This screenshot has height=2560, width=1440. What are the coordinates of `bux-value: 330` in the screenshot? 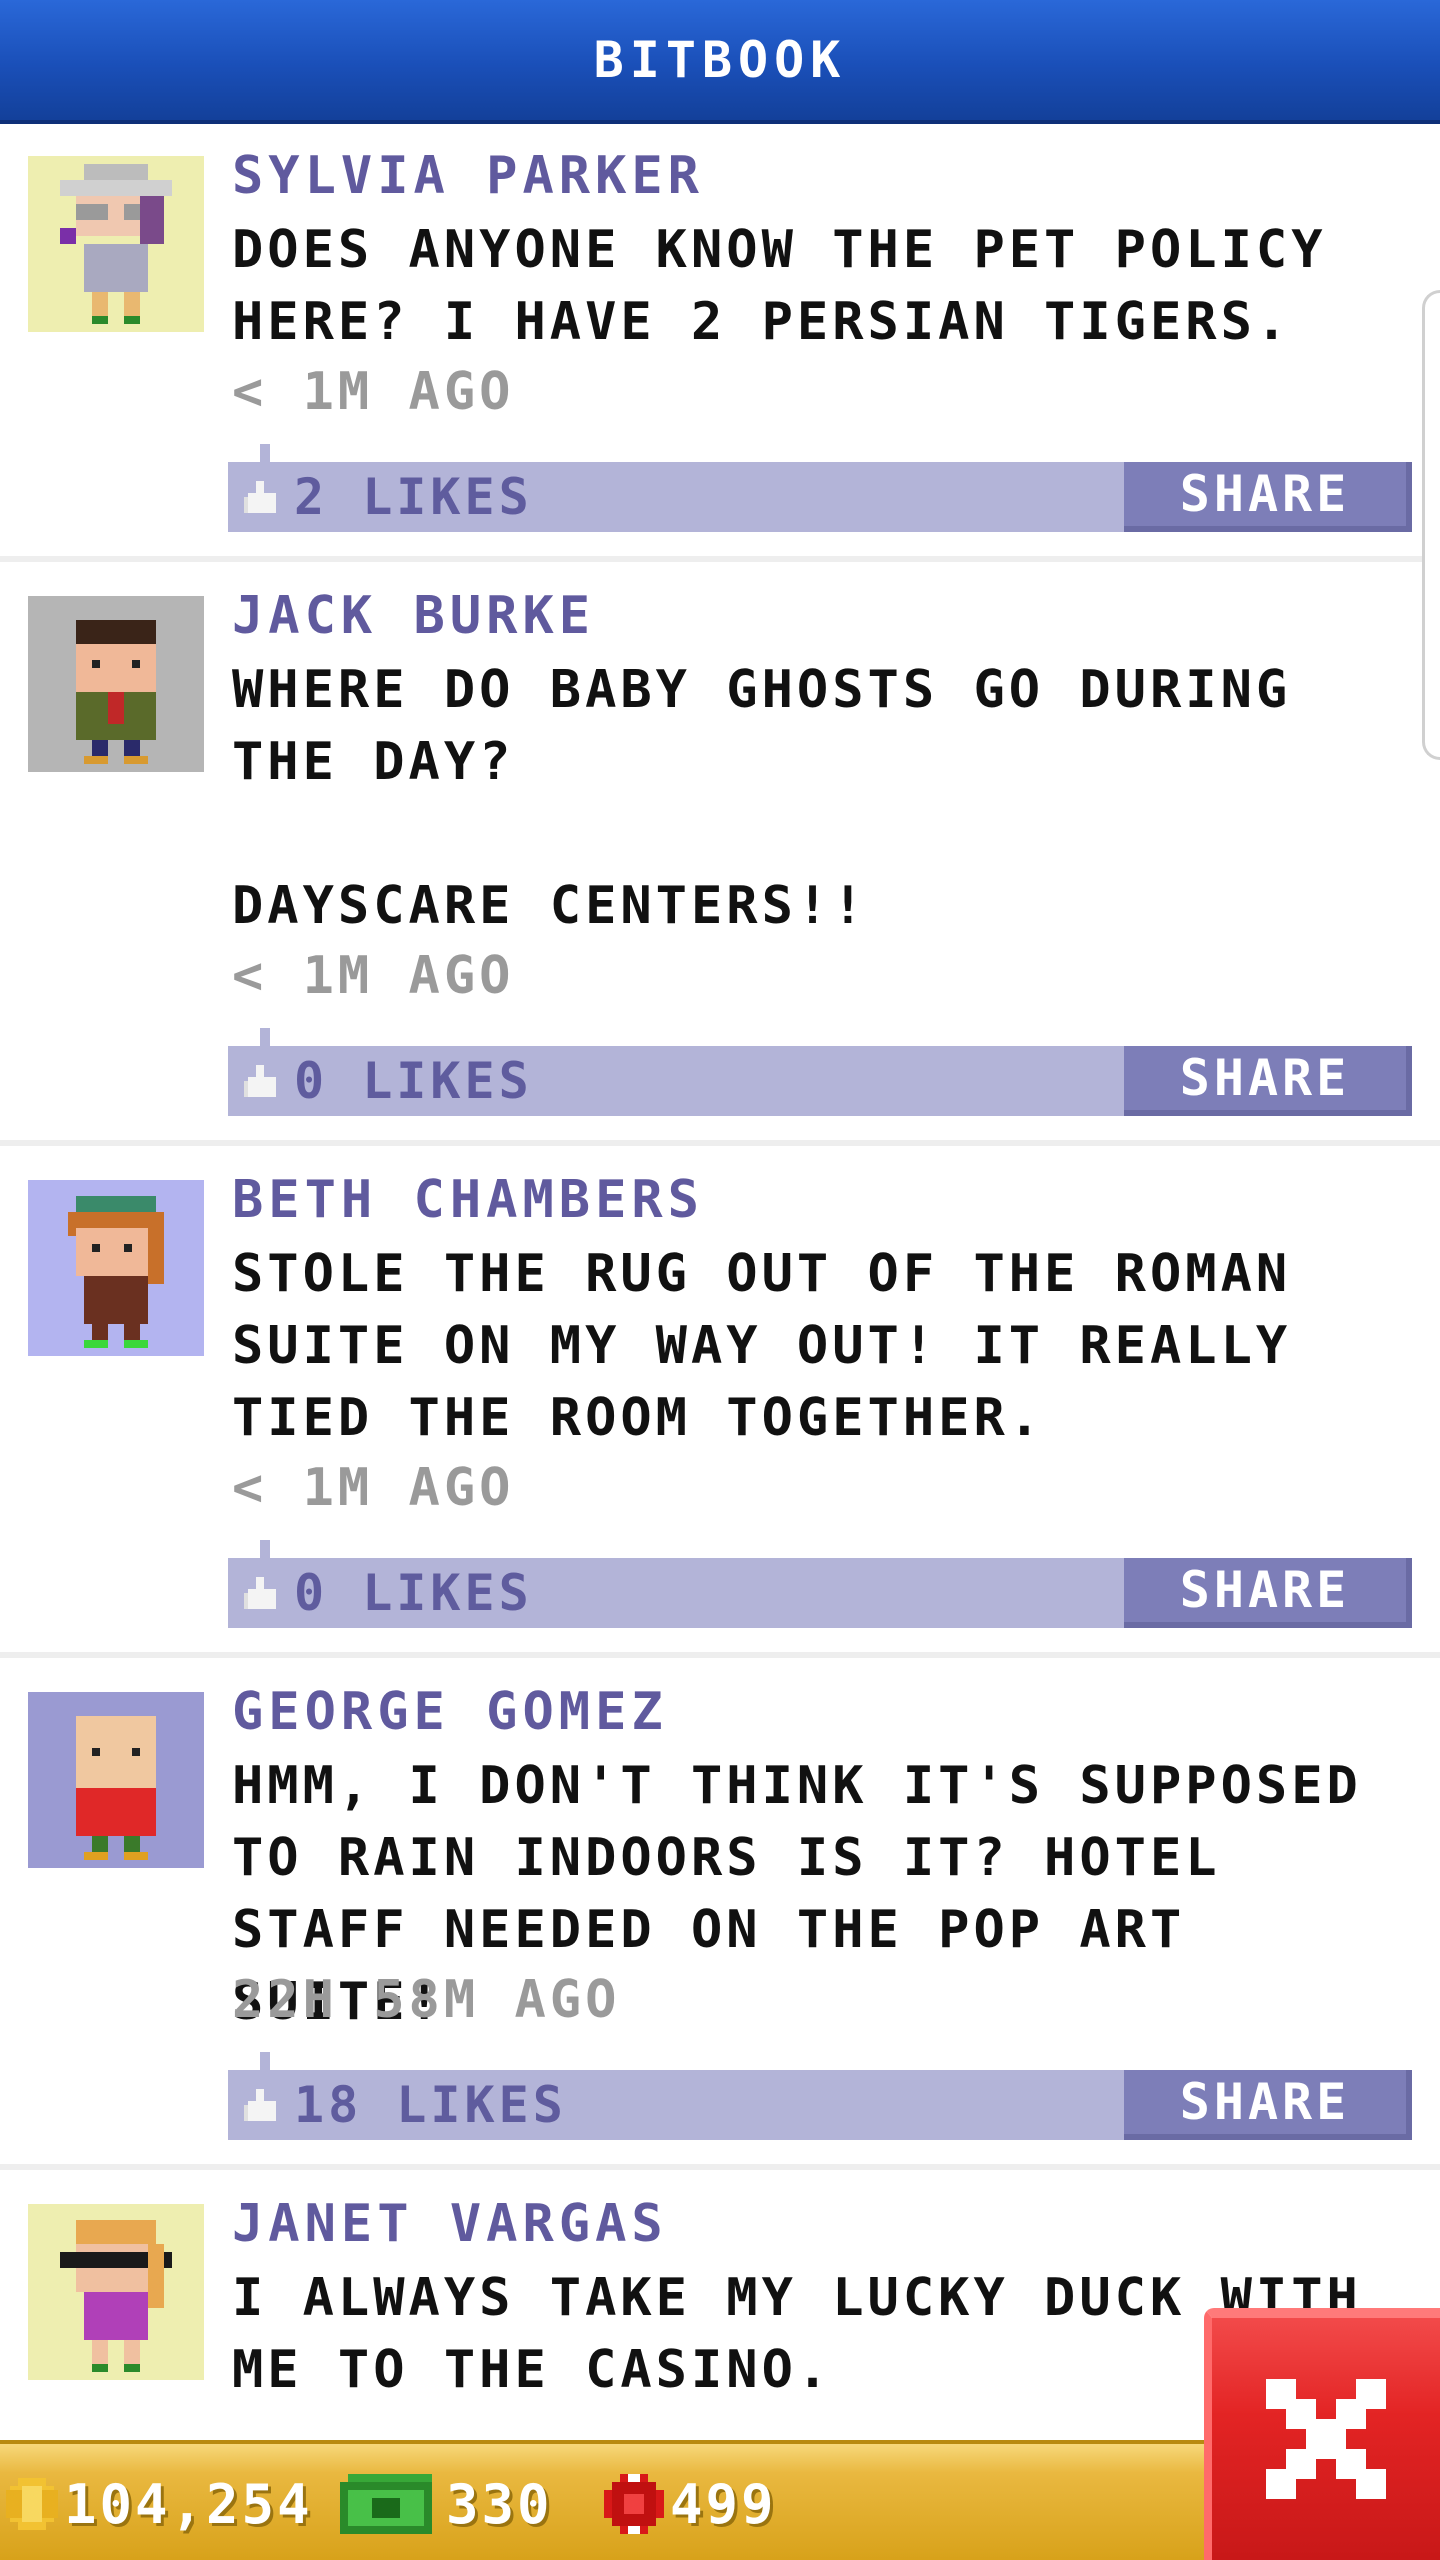 It's located at (499, 2504).